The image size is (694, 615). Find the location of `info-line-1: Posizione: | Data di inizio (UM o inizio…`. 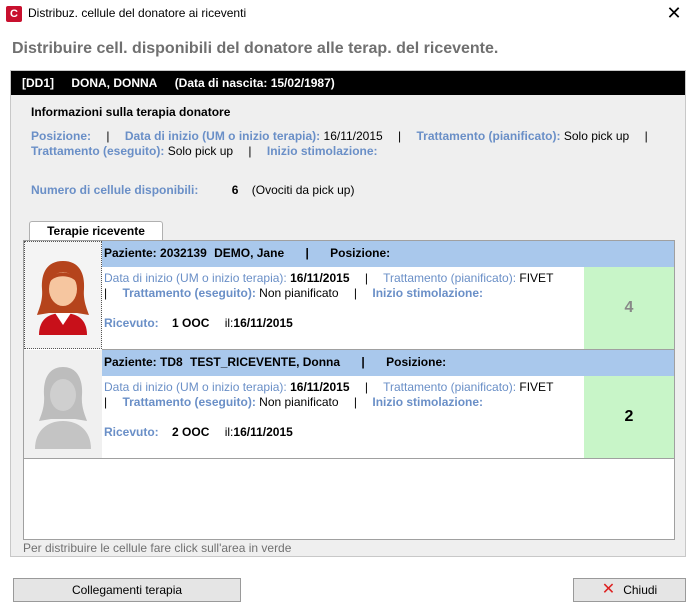

info-line-1: Posizione: | Data di inizio (UM o inizio… is located at coordinates (345, 136).